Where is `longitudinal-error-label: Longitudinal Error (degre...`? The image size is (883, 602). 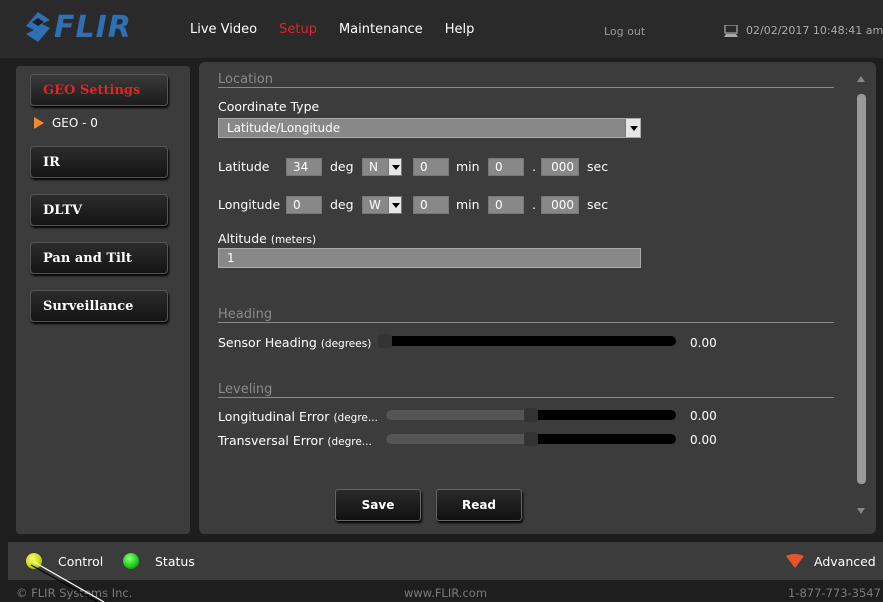 longitudinal-error-label: Longitudinal Error (degre... is located at coordinates (298, 416).